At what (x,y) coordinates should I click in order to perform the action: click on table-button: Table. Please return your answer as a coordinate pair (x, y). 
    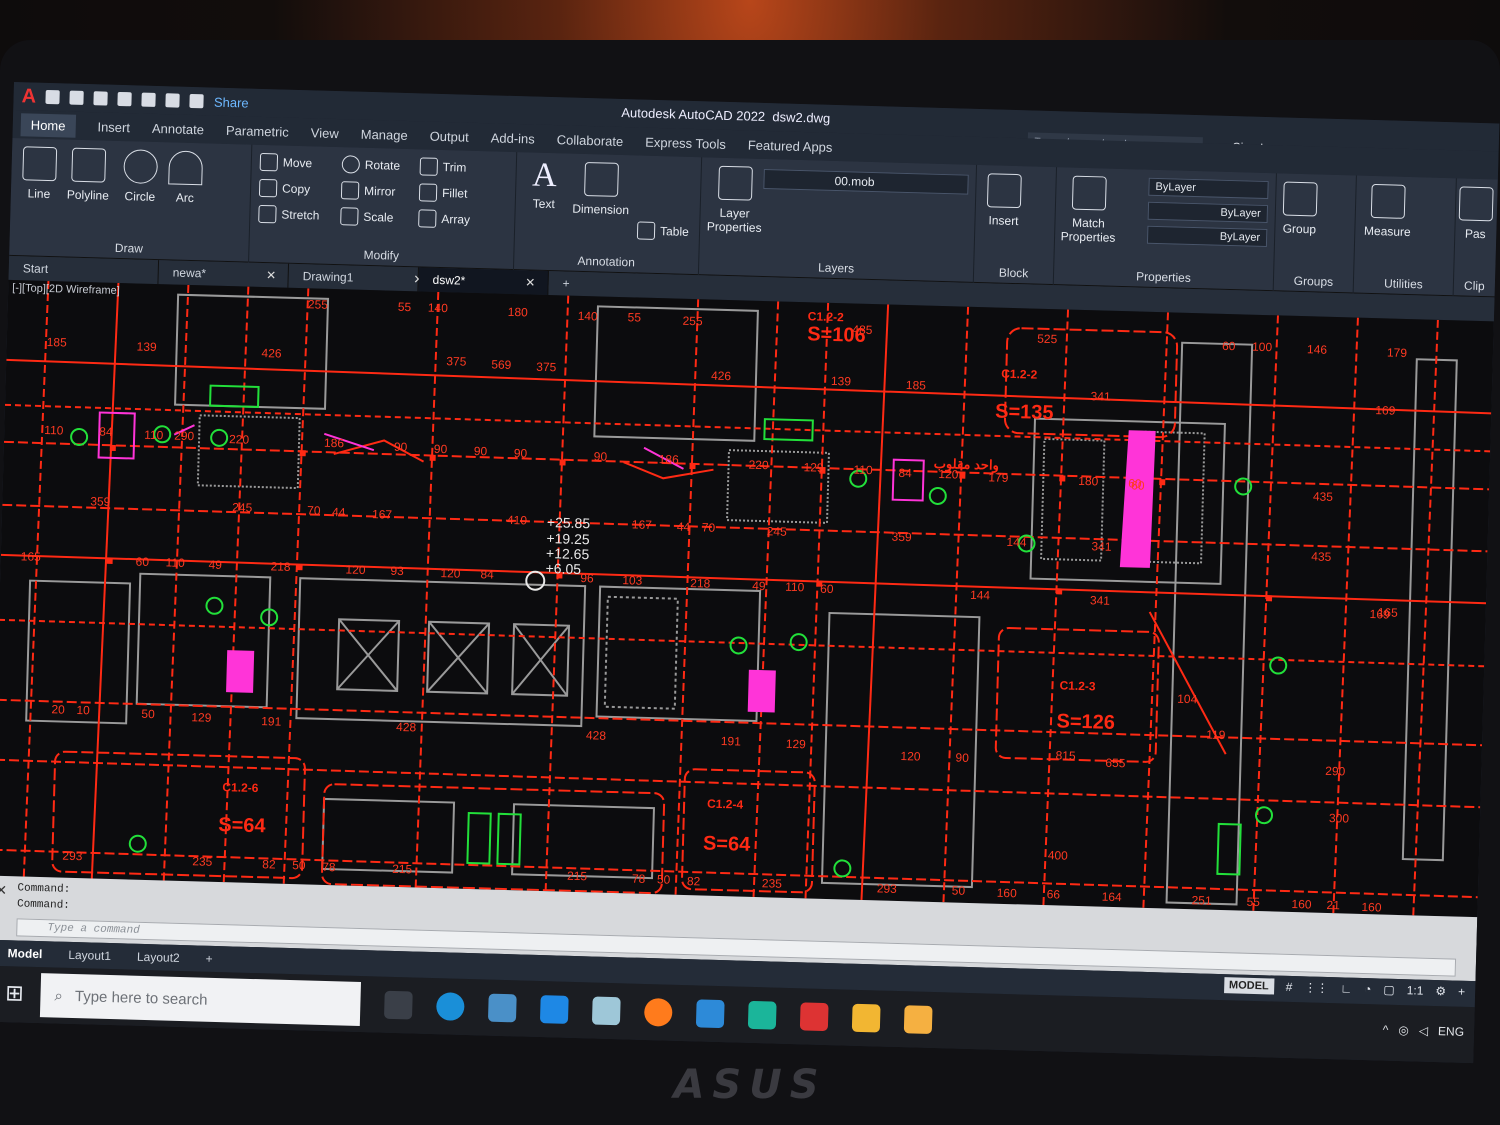
    Looking at the image, I should click on (662, 230).